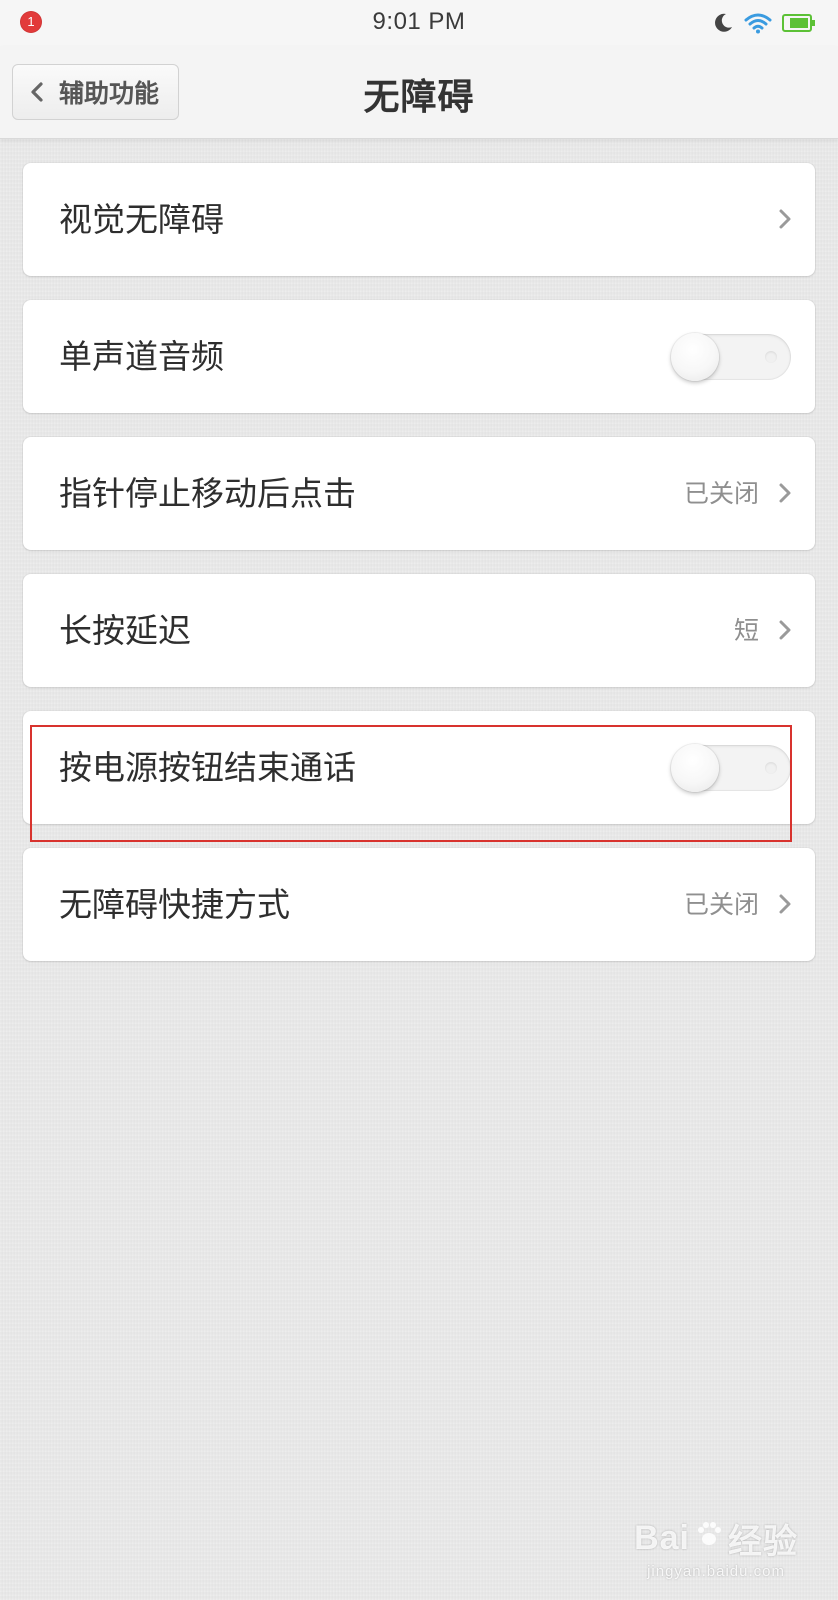 Image resolution: width=838 pixels, height=1600 pixels. I want to click on battery-icon, so click(799, 23).